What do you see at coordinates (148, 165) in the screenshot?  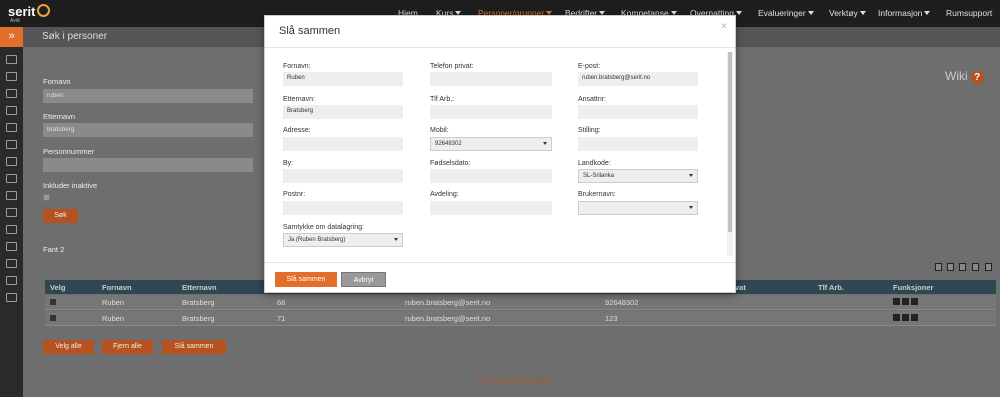 I see `personnummer-input` at bounding box center [148, 165].